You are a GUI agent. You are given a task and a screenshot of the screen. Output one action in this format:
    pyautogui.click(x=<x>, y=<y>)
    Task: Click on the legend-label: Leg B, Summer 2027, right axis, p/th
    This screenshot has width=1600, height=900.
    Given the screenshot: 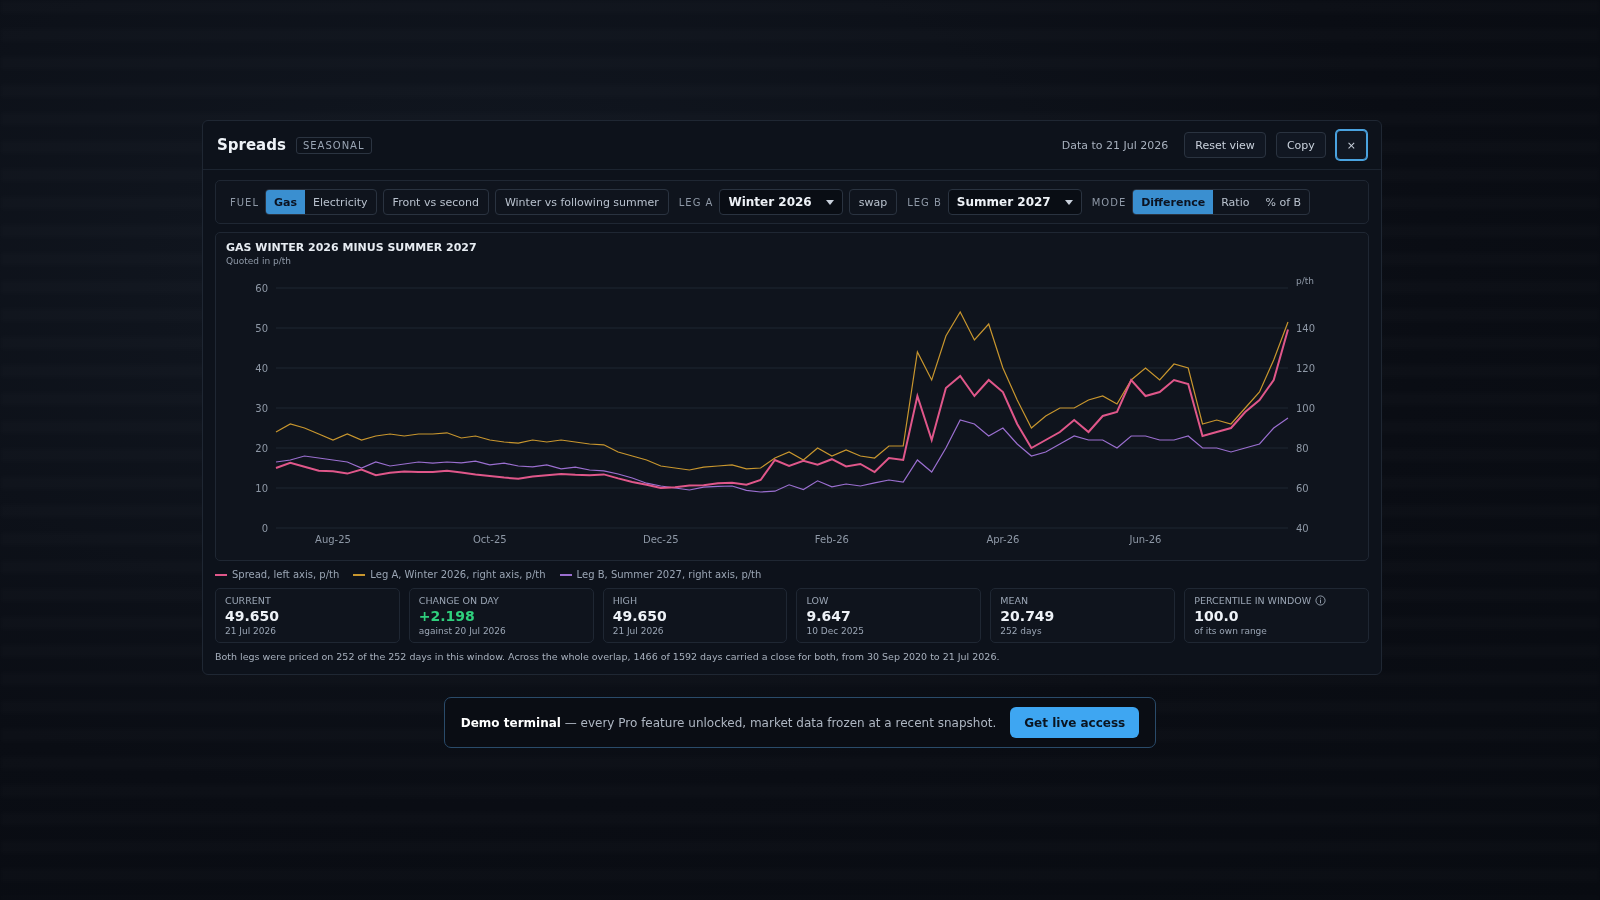 What is the action you would take?
    pyautogui.click(x=669, y=574)
    